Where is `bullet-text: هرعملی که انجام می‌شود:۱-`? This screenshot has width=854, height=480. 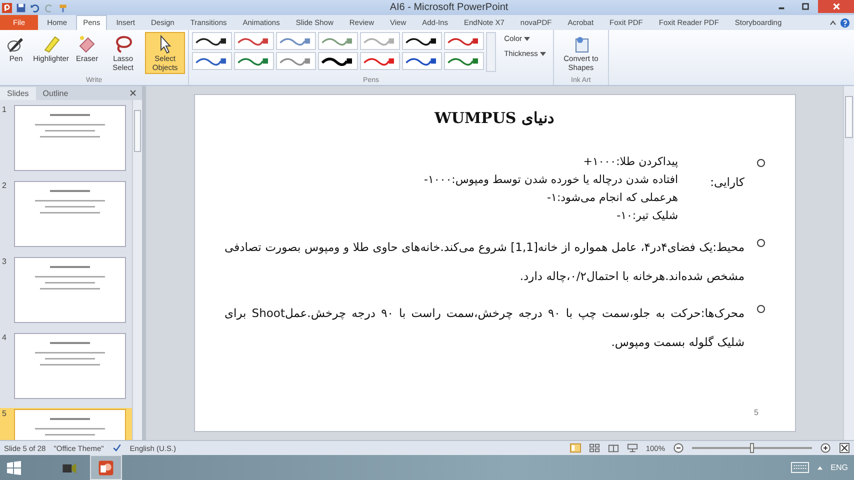 bullet-text: هرعملی که انجام می‌شود:۱- is located at coordinates (612, 198).